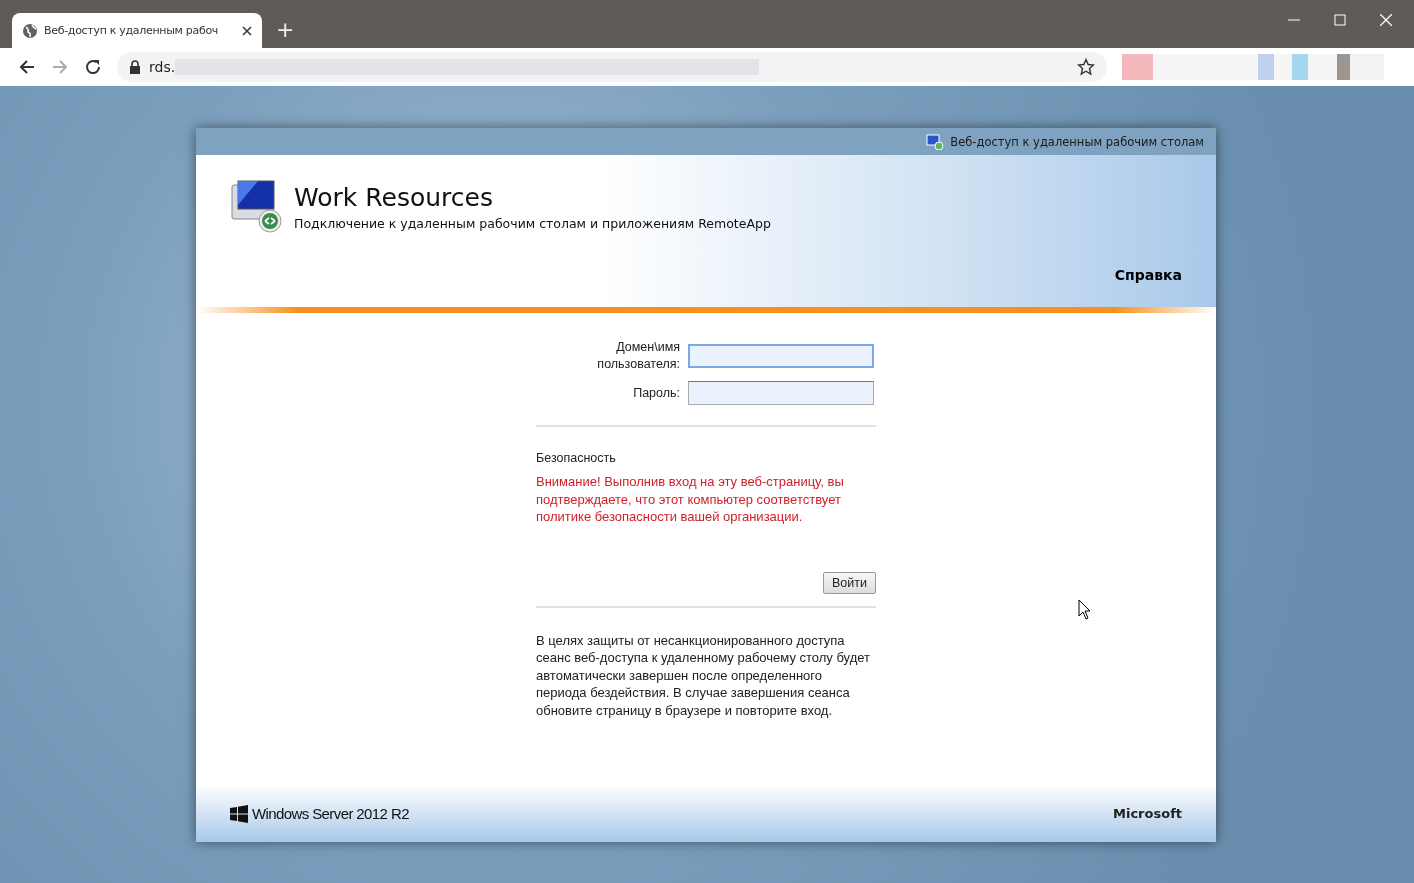  I want to click on address-bar: rds., so click(612, 67).